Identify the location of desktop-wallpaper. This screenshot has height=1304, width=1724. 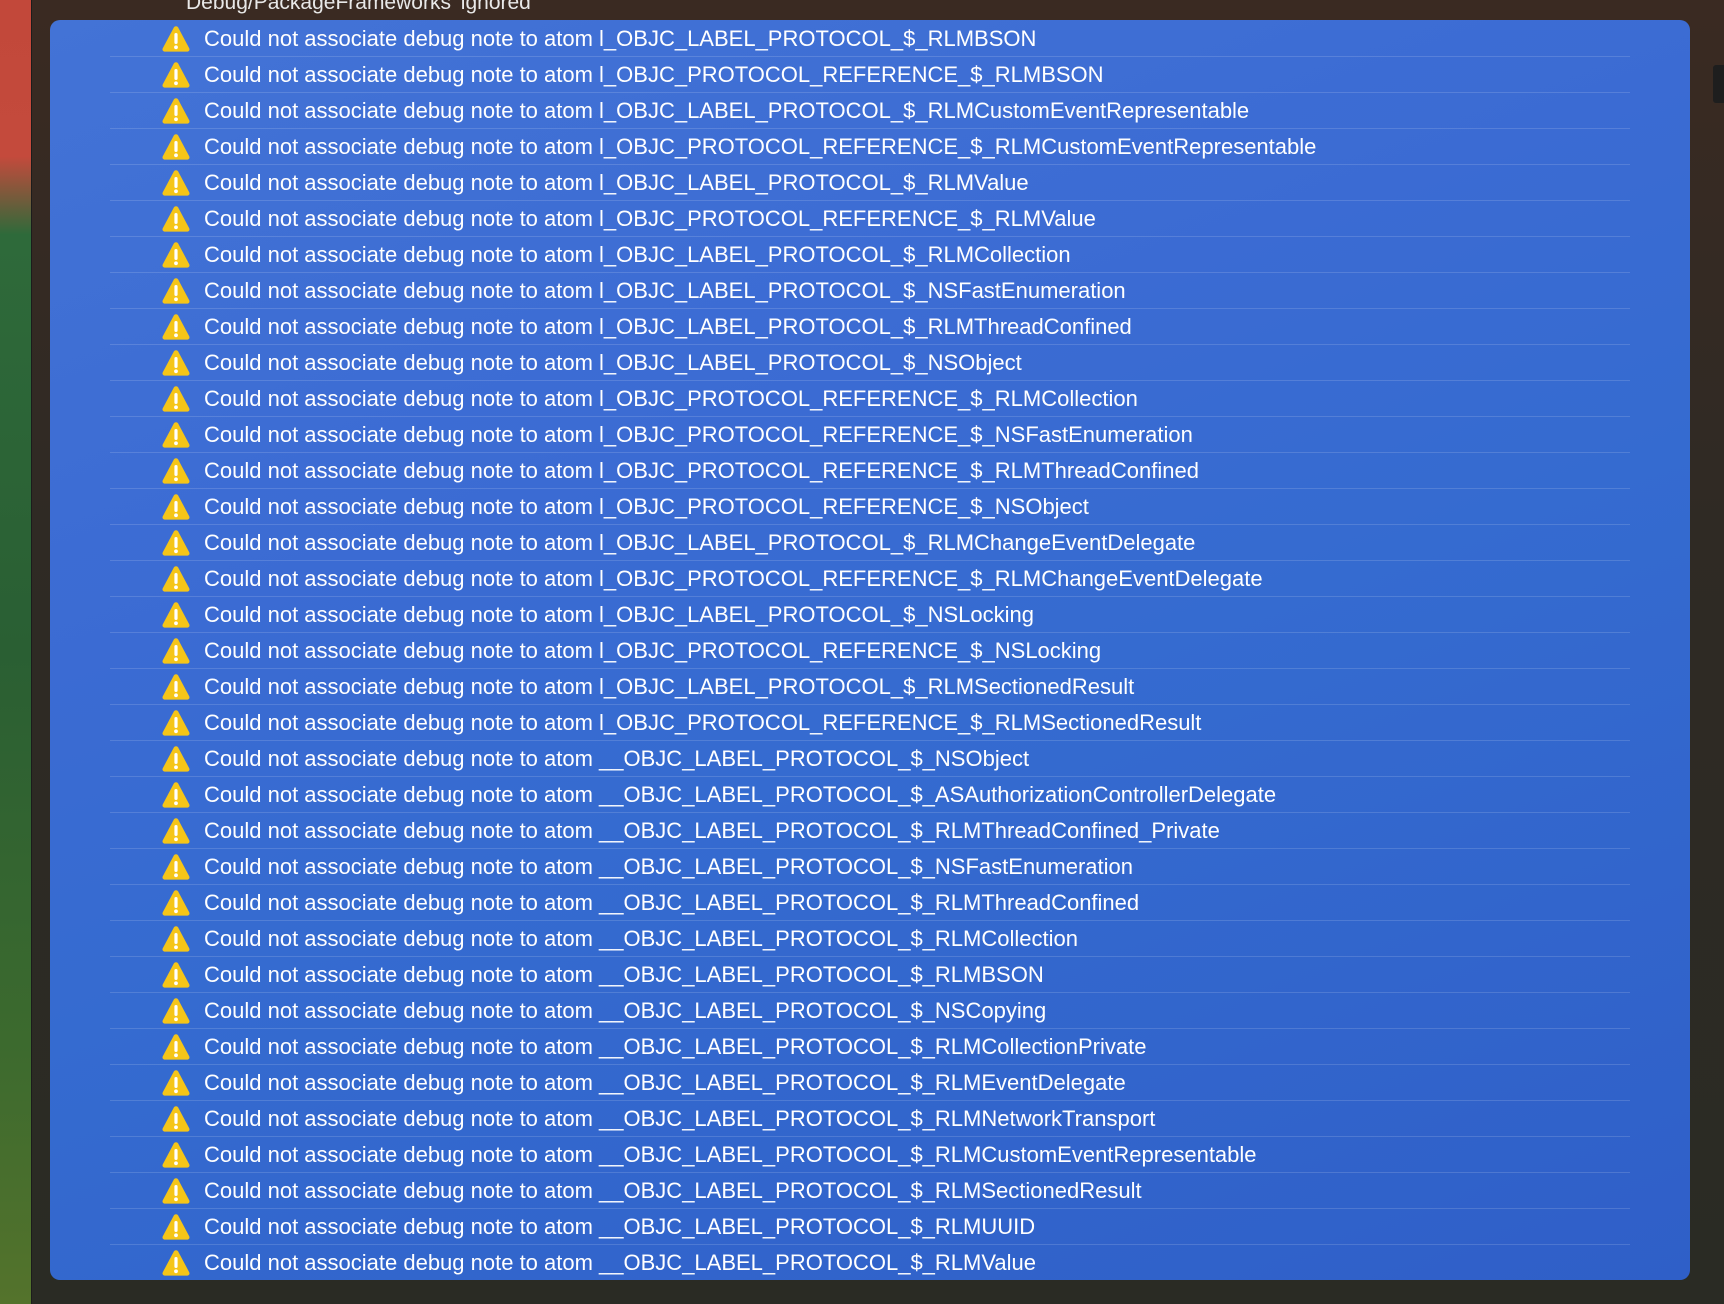
(15, 652).